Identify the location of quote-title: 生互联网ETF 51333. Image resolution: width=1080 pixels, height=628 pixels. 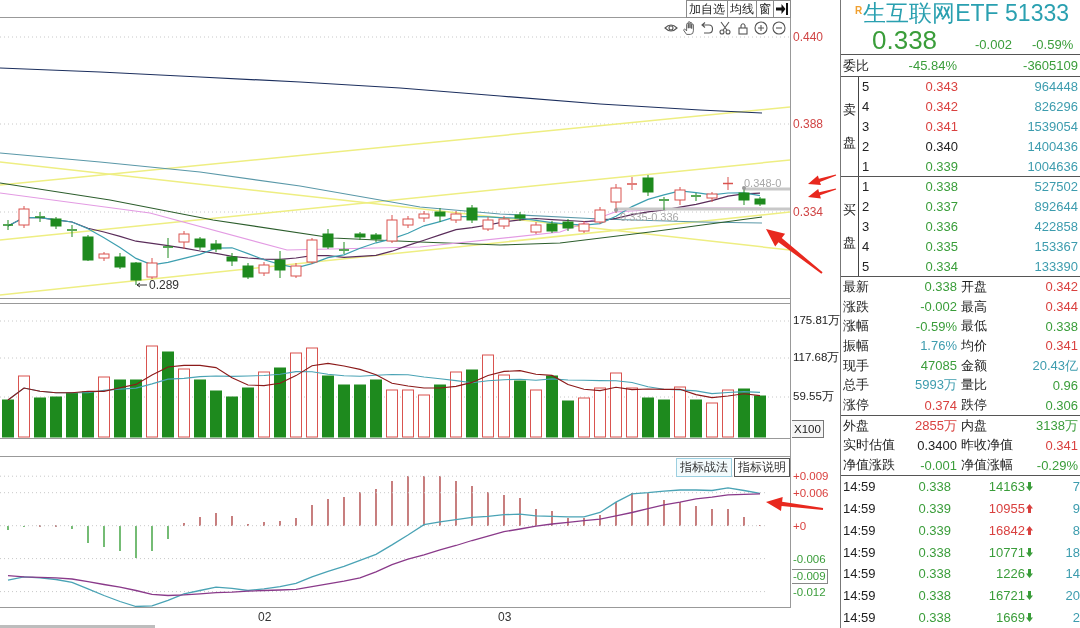
(966, 13).